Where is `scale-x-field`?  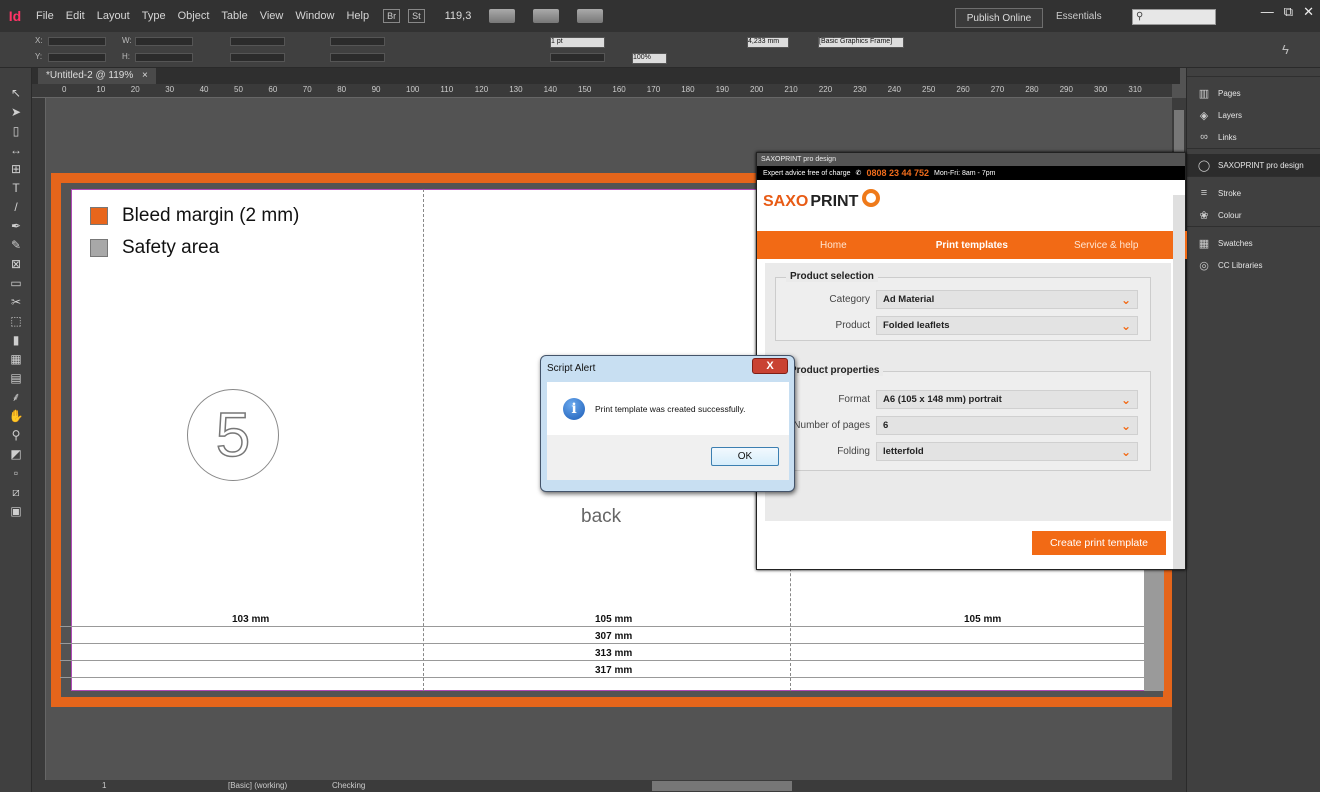 scale-x-field is located at coordinates (257, 41).